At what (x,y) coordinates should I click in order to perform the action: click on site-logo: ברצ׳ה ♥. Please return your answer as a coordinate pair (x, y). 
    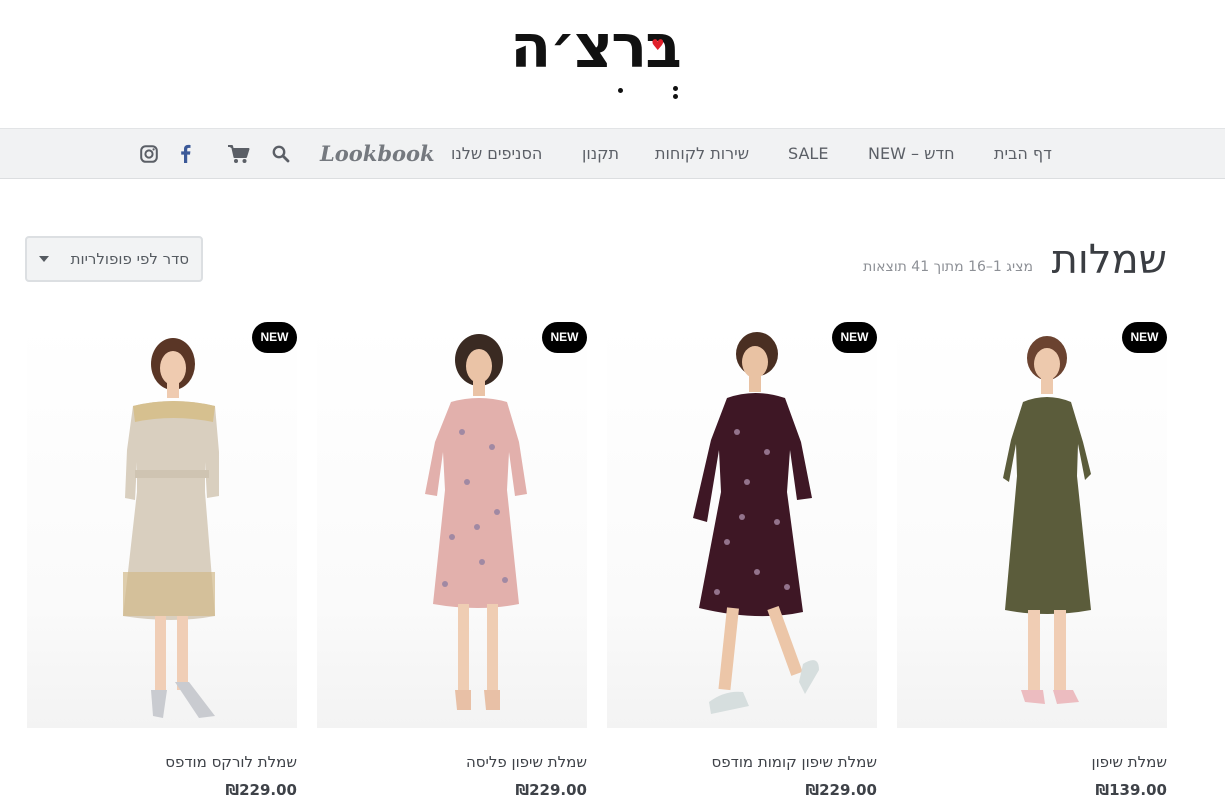
    Looking at the image, I should click on (595, 55).